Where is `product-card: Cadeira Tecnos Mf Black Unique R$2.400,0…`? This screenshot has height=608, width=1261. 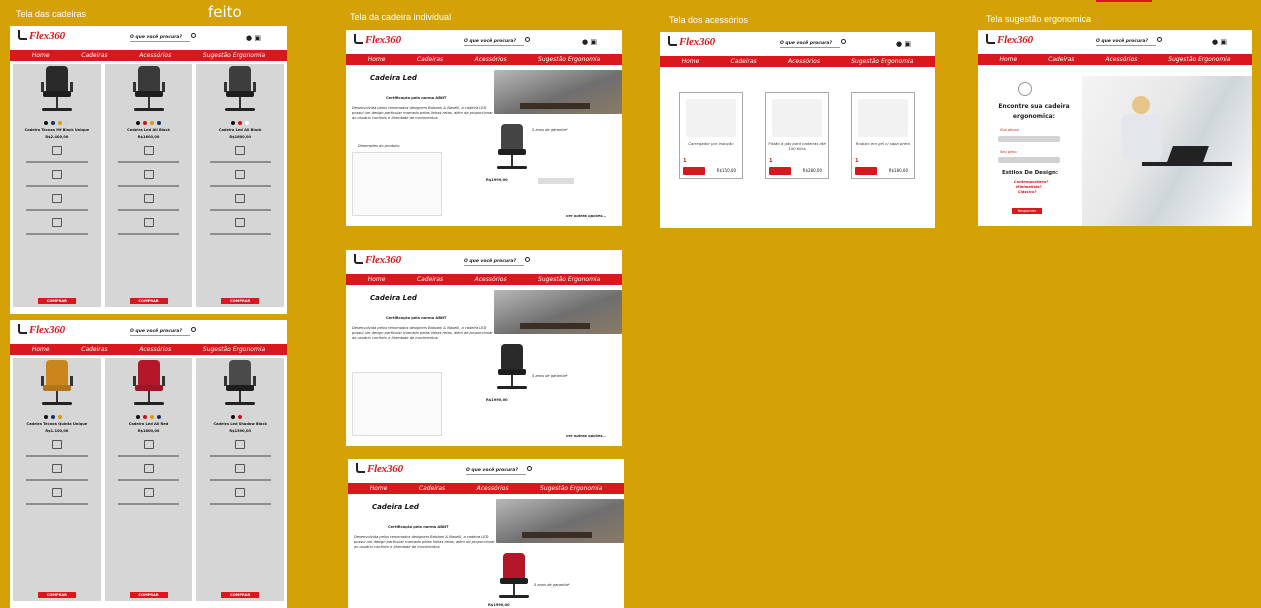 product-card: Cadeira Tecnos Mf Black Unique R$2.400,0… is located at coordinates (57, 185).